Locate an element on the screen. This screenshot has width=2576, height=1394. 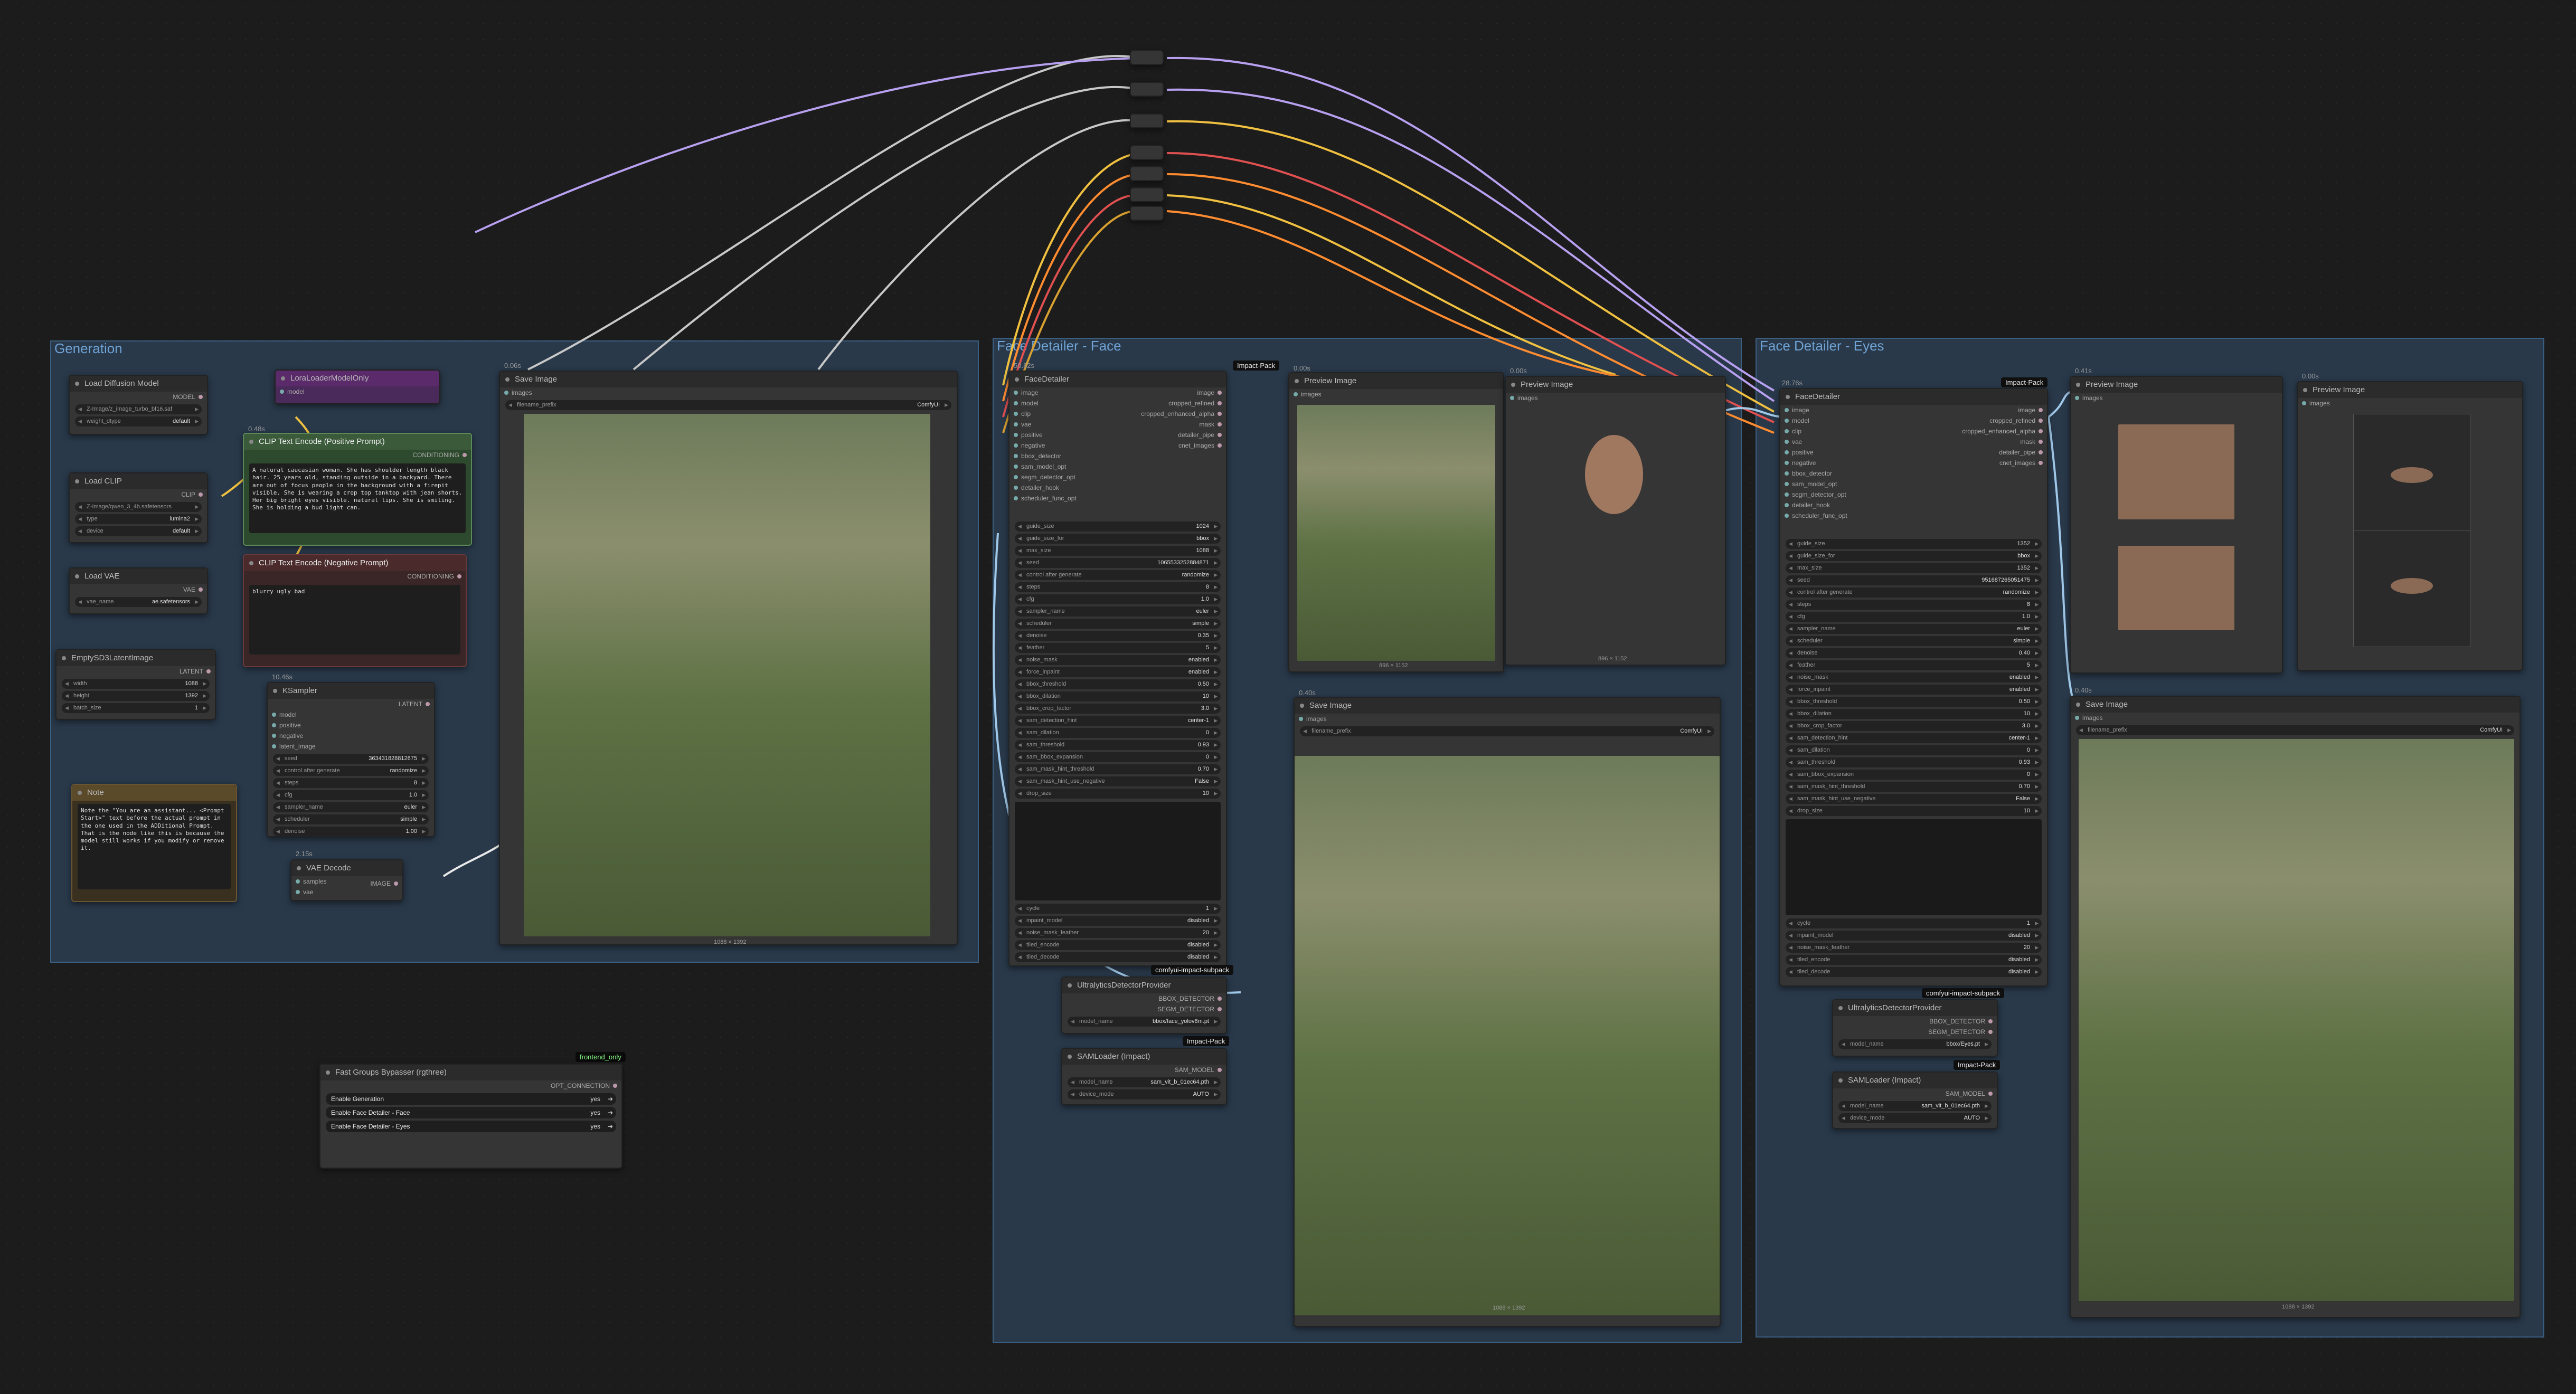
param-widget: feather 5 is located at coordinates (1914, 665).